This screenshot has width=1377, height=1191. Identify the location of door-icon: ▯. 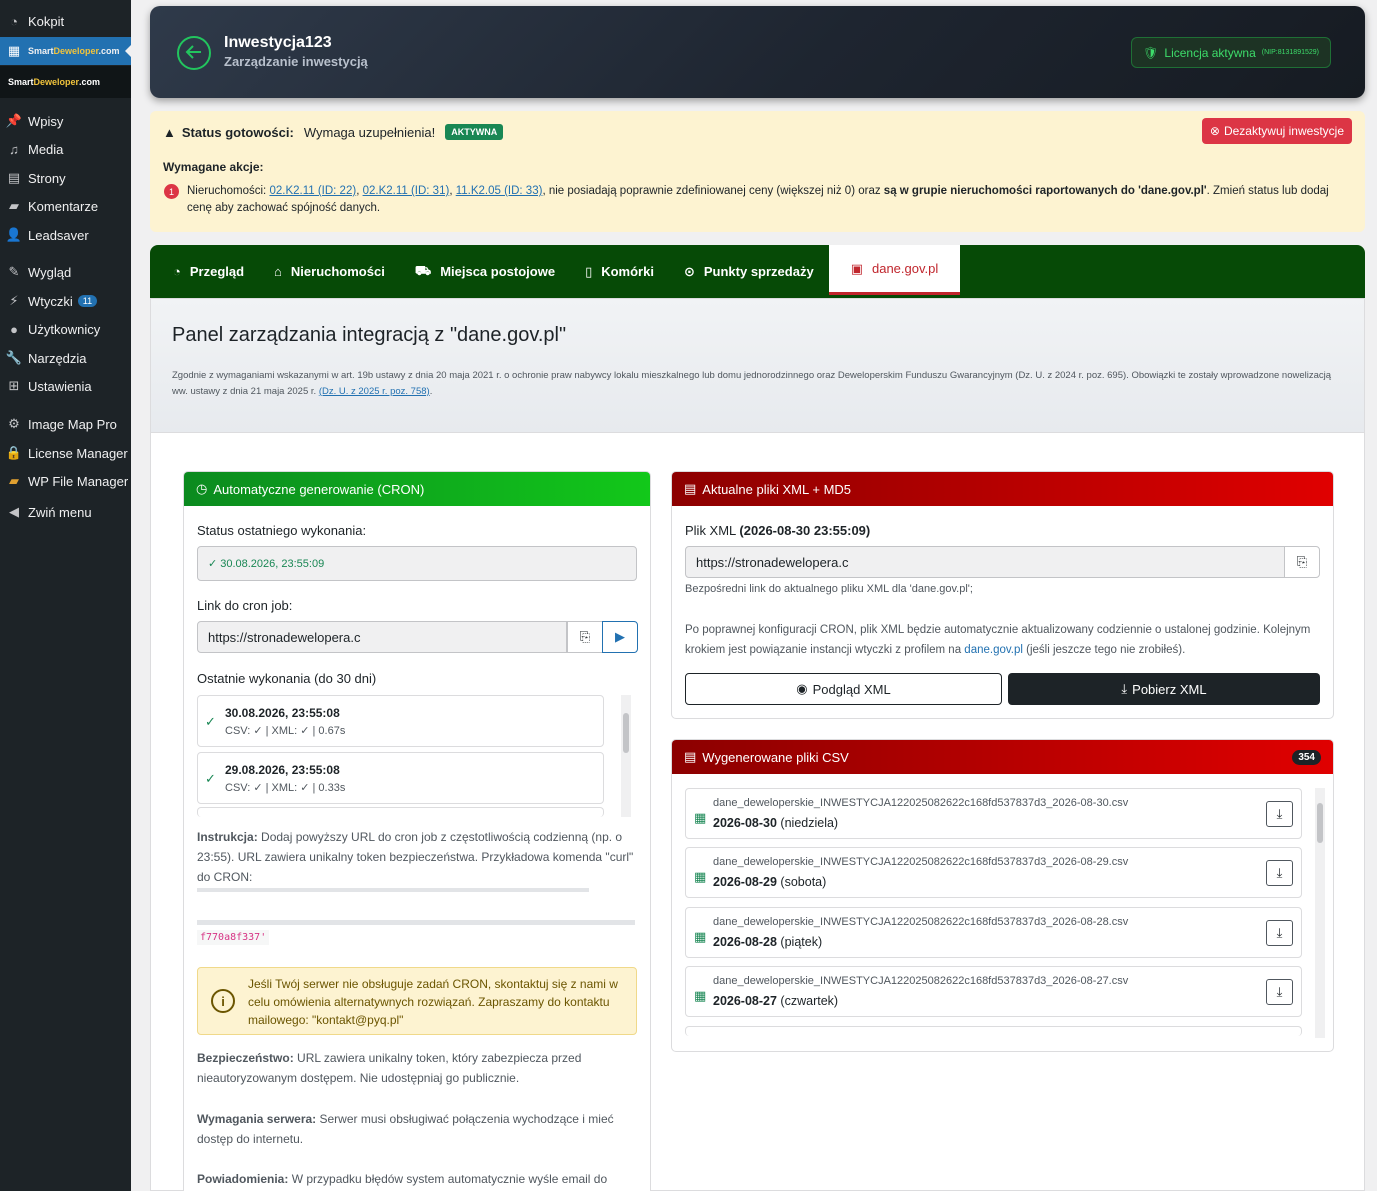
(589, 271).